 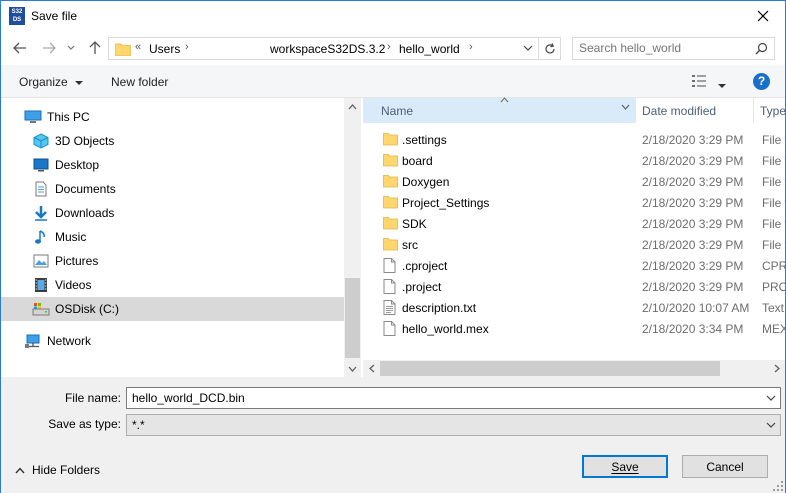 I want to click on nav-item-network: Network, so click(x=172, y=341).